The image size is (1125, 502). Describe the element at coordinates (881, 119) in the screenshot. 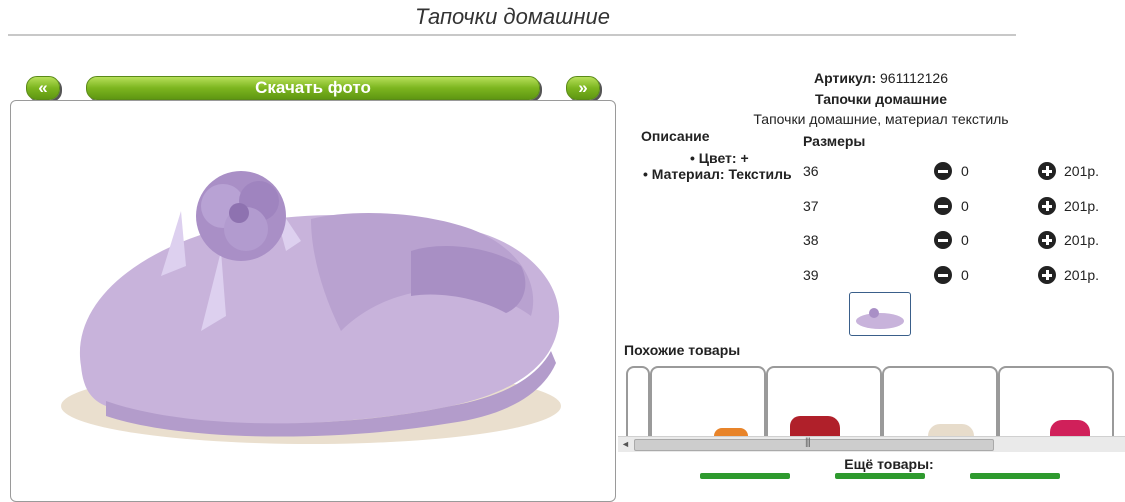

I see `product-short-description: Тапочки домашние, материал текстиль` at that location.